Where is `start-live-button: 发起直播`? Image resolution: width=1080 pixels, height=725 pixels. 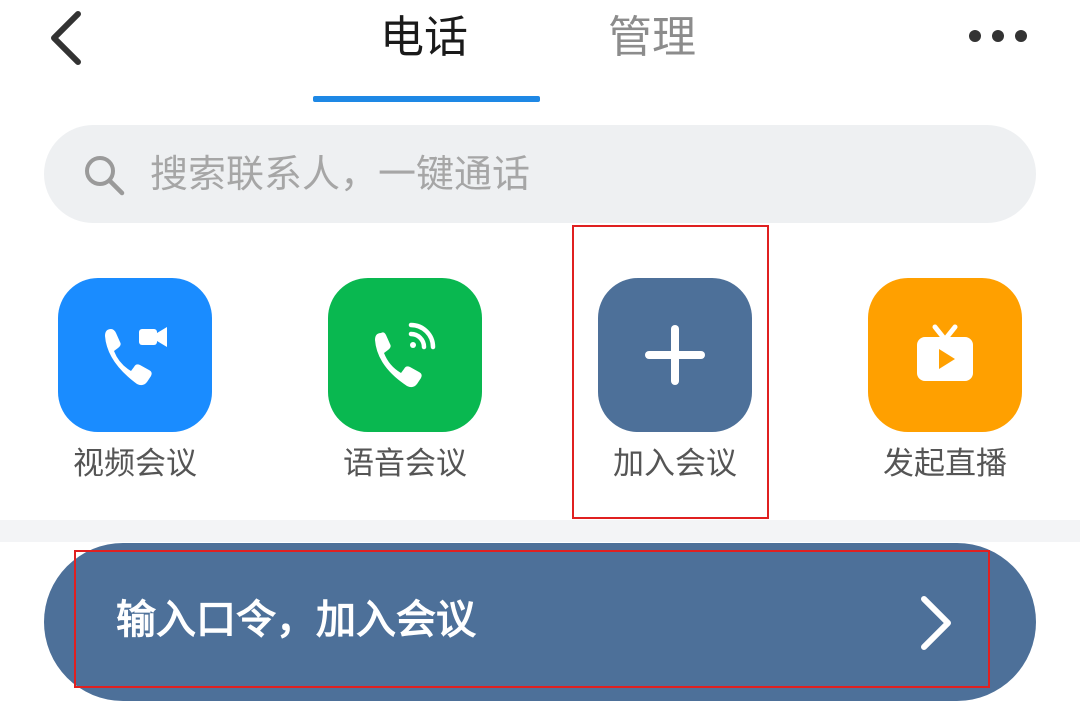 start-live-button: 发起直播 is located at coordinates (953, 388).